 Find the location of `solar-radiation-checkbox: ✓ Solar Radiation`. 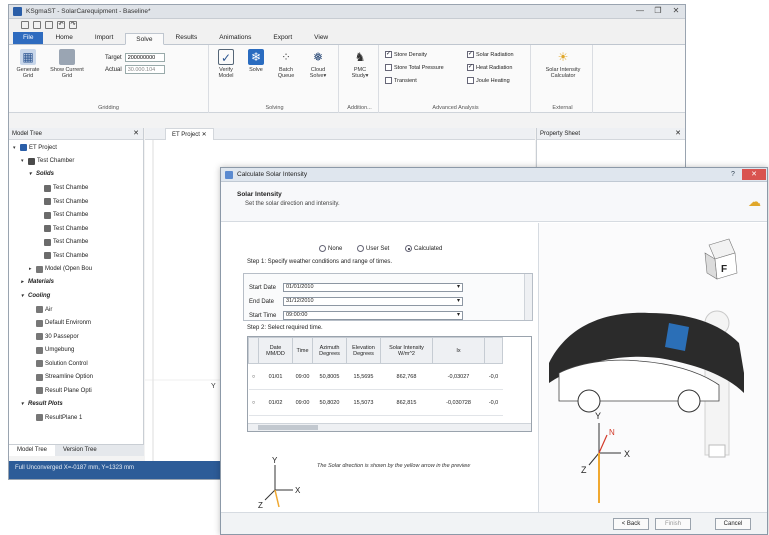

solar-radiation-checkbox: ✓ Solar Radiation is located at coordinates (490, 54).